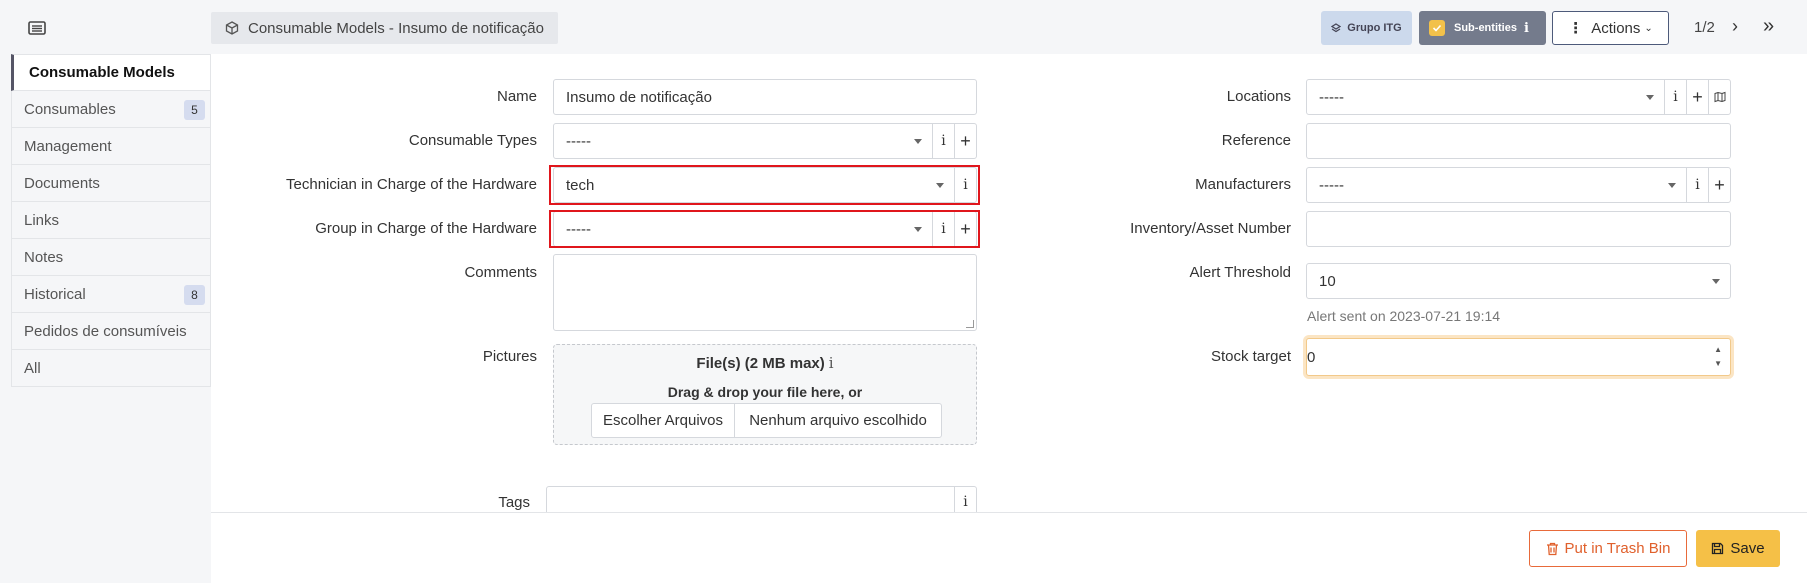 The height and width of the screenshot is (583, 1807). What do you see at coordinates (194, 295) in the screenshot?
I see `count-badge: 8` at bounding box center [194, 295].